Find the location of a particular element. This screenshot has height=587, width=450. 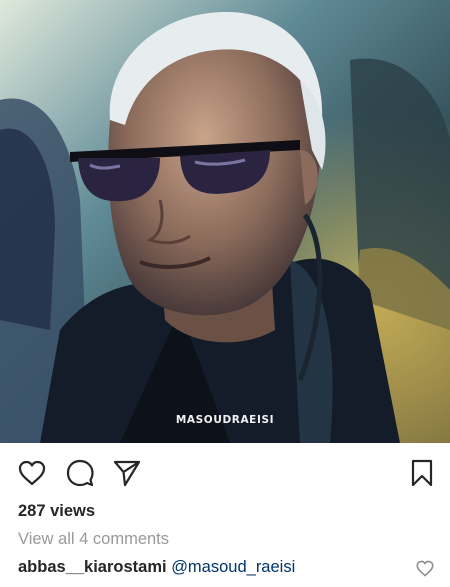

comment-button is located at coordinates (80, 473).